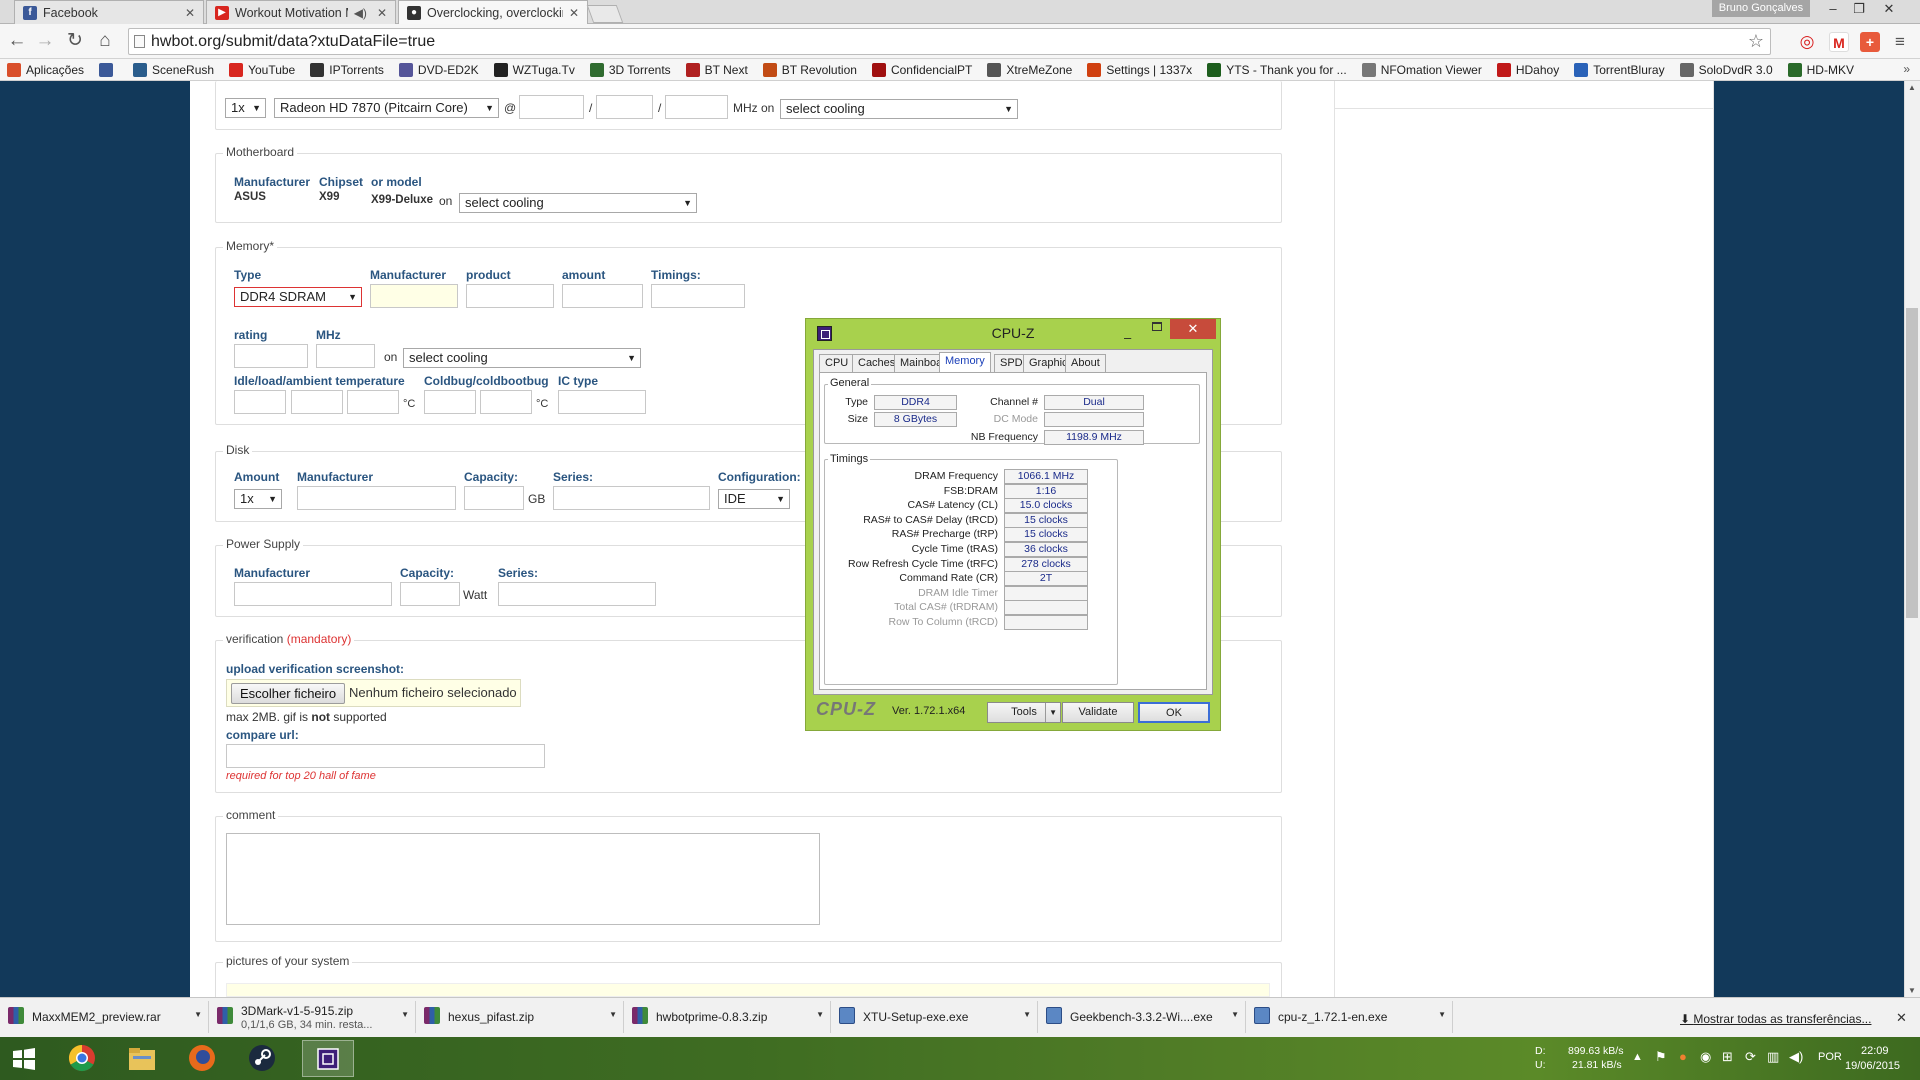 The height and width of the screenshot is (1080, 1920). Describe the element at coordinates (347, 69) in the screenshot. I see `bookmark-item: IPTorrents` at that location.